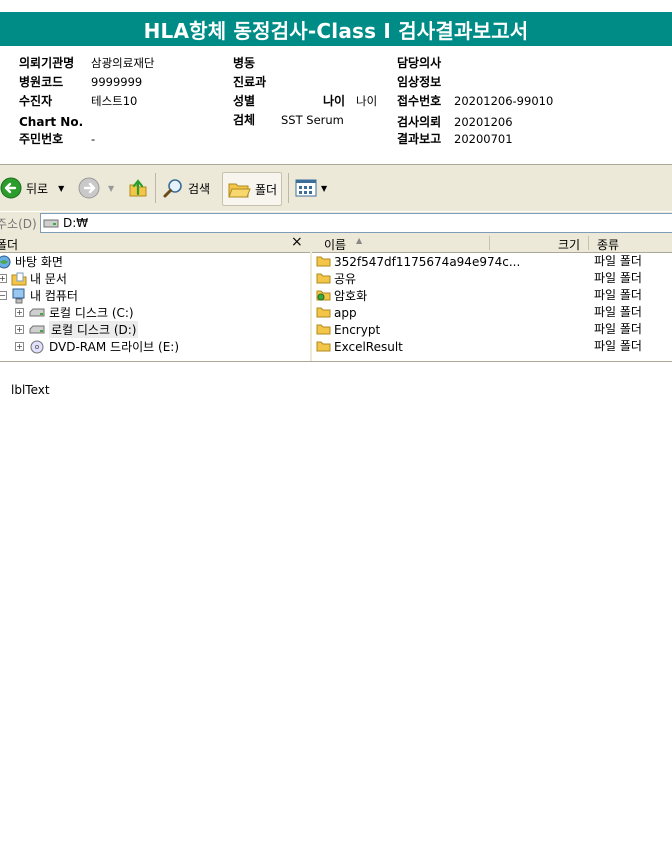  Describe the element at coordinates (252, 189) in the screenshot. I see `folders-button: 폴더` at that location.